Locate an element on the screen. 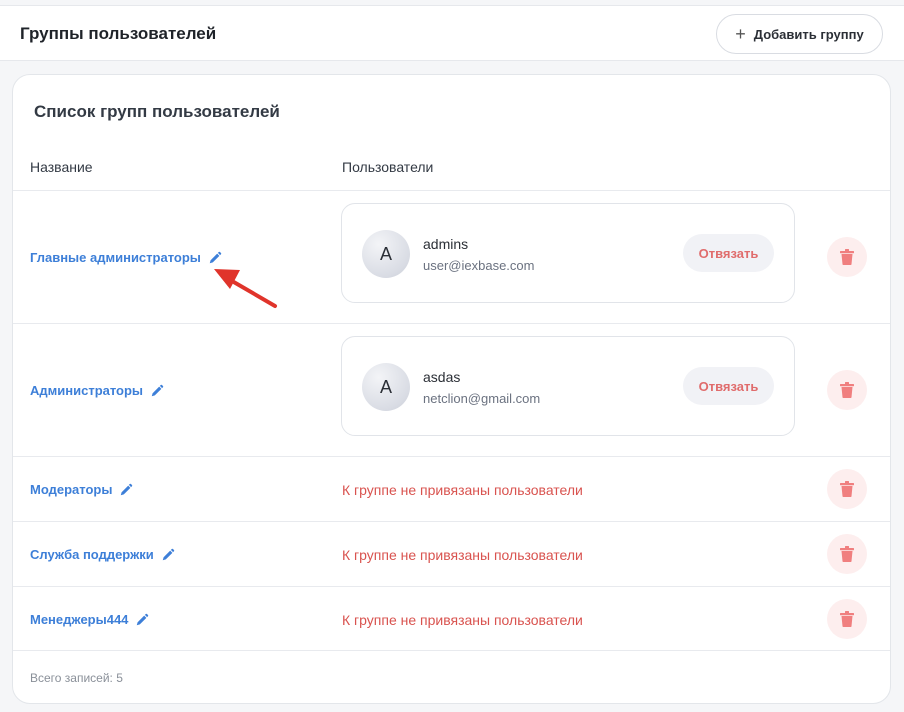 Image resolution: width=904 pixels, height=712 pixels. group-name-link: Менеджеры444 is located at coordinates (89, 619).